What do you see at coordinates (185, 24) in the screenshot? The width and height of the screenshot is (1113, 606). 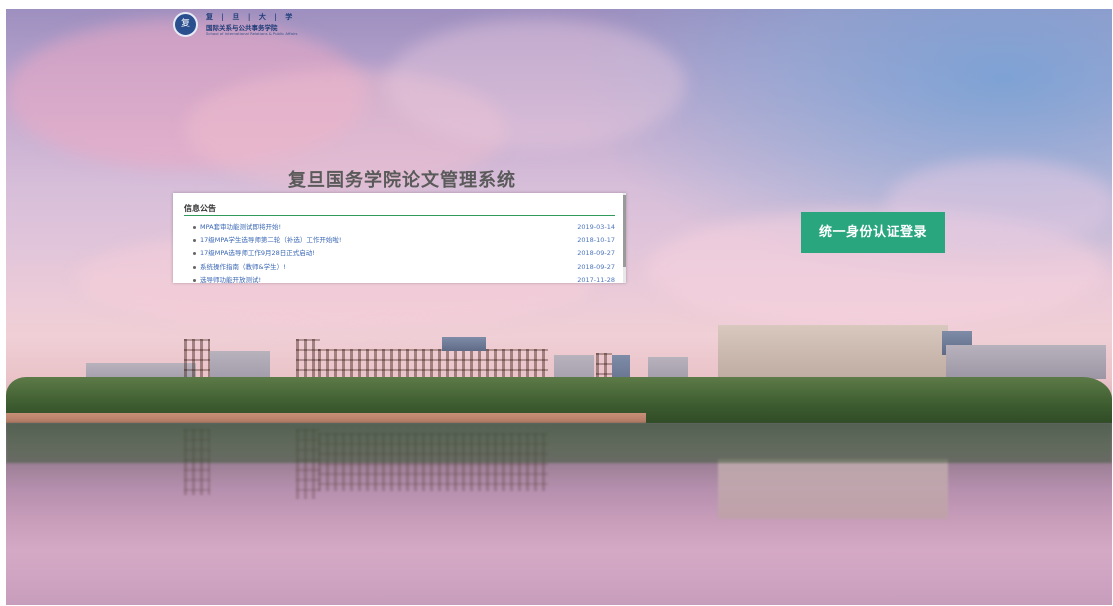 I see `fudan-emblem-icon: 复` at bounding box center [185, 24].